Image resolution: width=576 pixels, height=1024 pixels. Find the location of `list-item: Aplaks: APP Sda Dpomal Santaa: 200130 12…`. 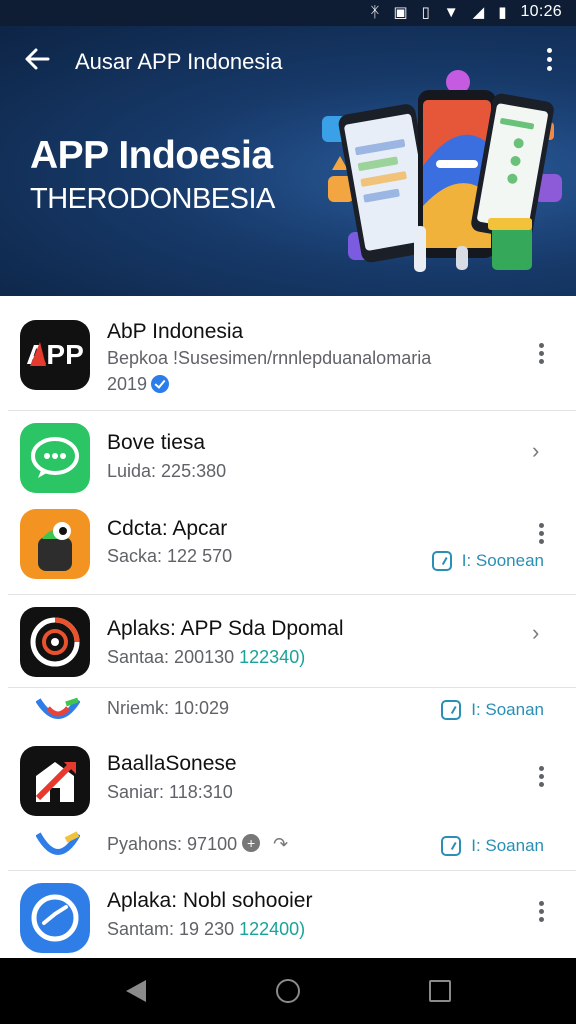

list-item: Aplaks: APP Sda Dpomal Santaa: 200130 12… is located at coordinates (284, 641).